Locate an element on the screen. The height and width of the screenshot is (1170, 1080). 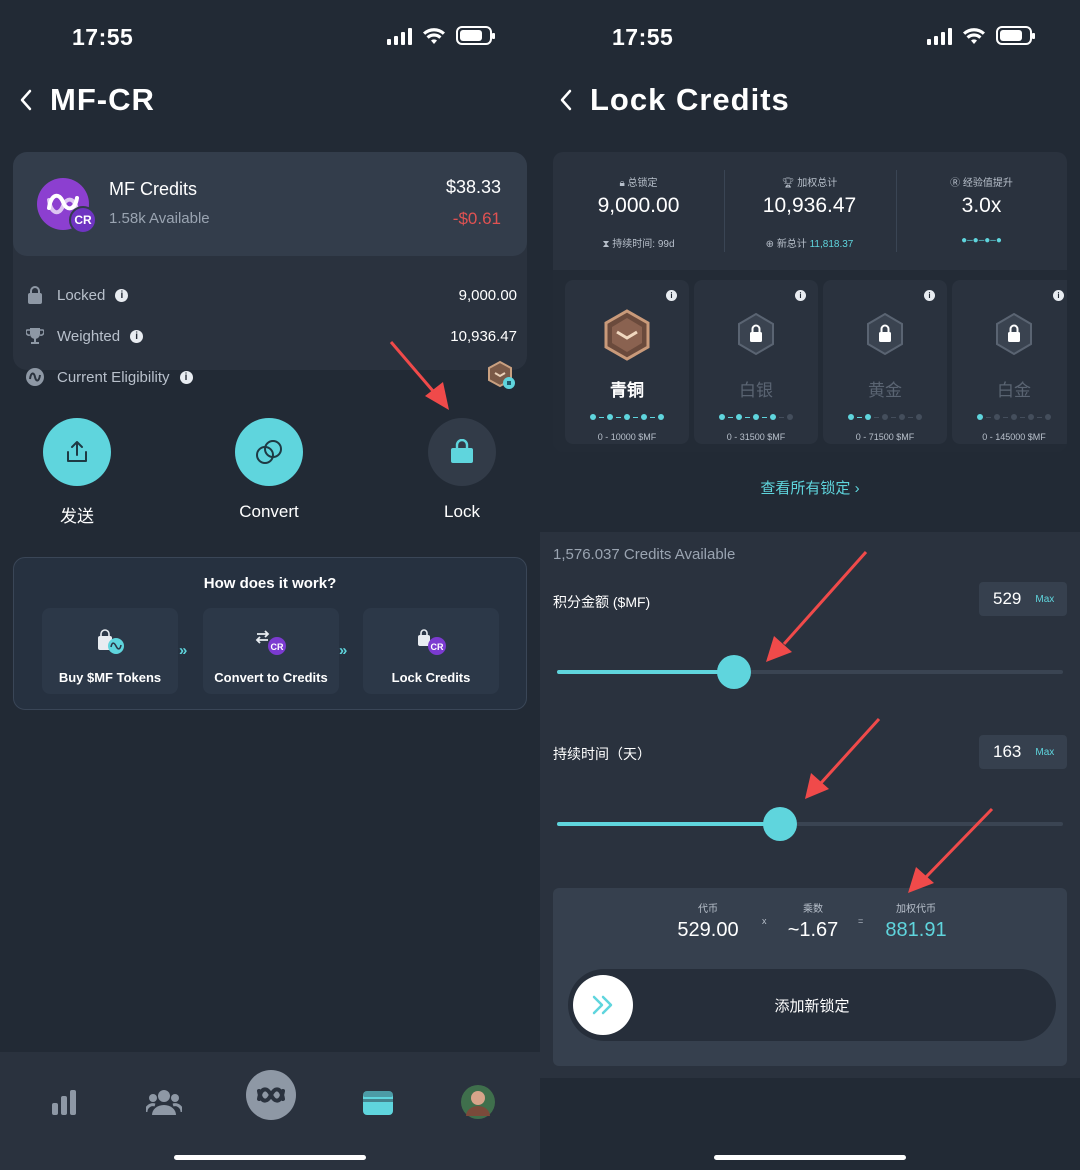
platinum-badge-locked-icon is located at coordinates (1014, 334).